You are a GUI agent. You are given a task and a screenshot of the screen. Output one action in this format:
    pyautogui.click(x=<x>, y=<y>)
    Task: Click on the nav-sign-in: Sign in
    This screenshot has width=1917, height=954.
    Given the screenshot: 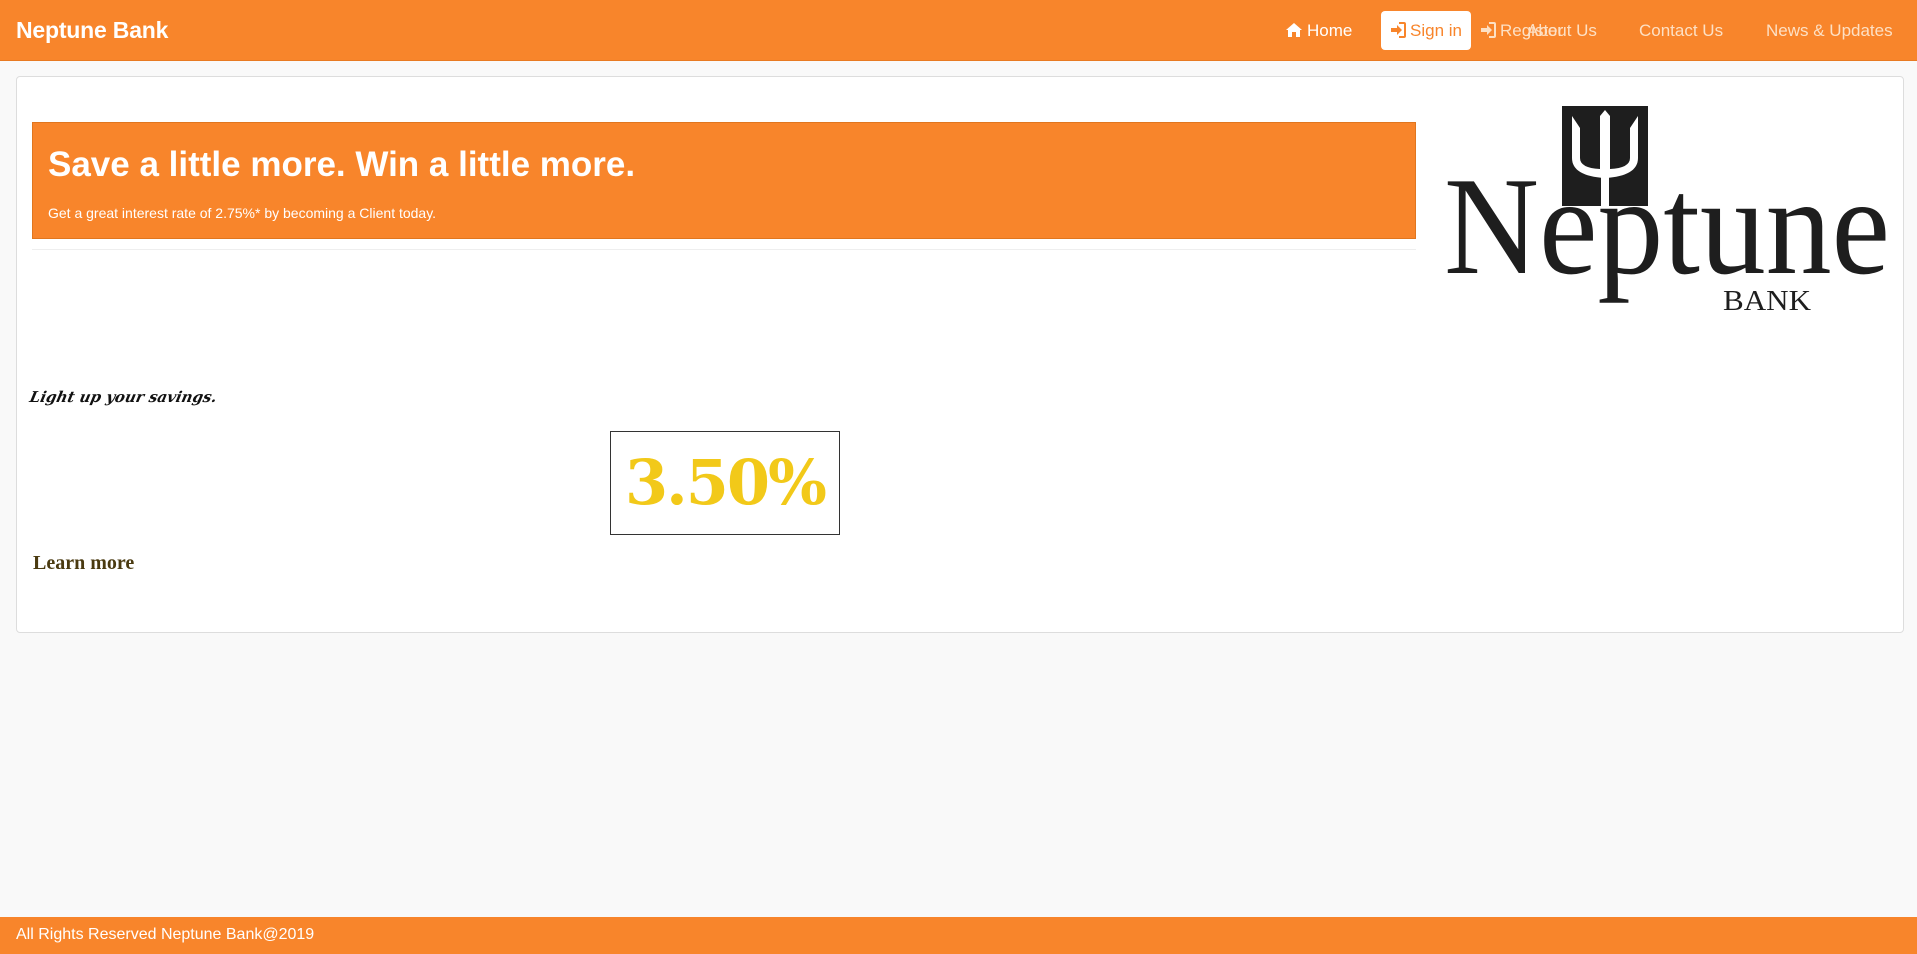 What is the action you would take?
    pyautogui.click(x=1426, y=30)
    